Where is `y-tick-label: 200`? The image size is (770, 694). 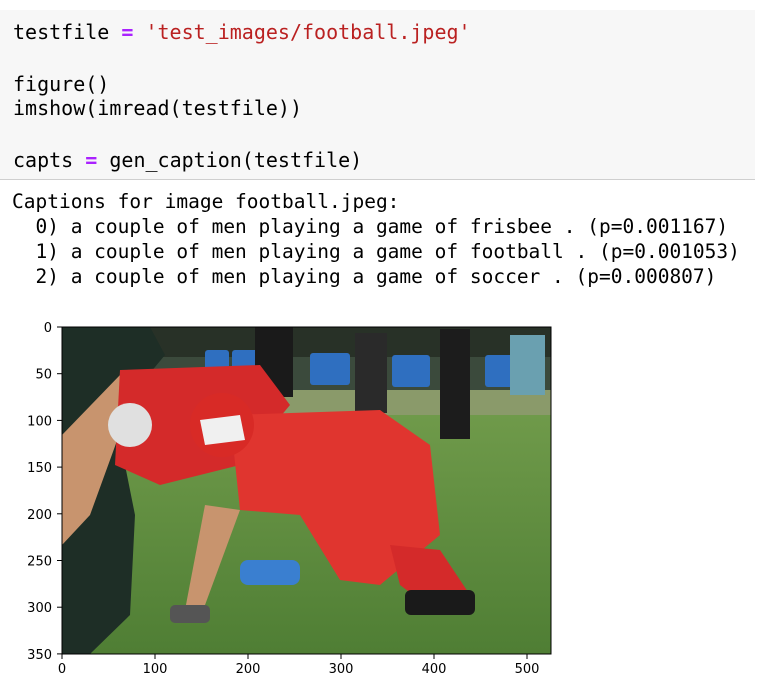
y-tick-label: 200 is located at coordinates (39, 515).